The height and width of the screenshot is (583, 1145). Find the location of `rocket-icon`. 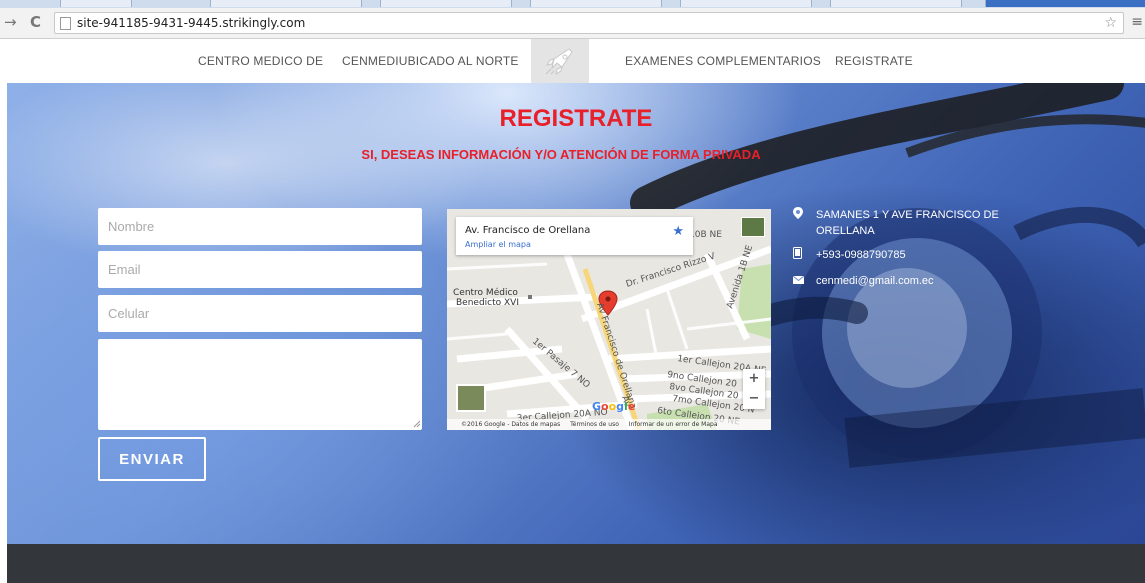

rocket-icon is located at coordinates (559, 62).